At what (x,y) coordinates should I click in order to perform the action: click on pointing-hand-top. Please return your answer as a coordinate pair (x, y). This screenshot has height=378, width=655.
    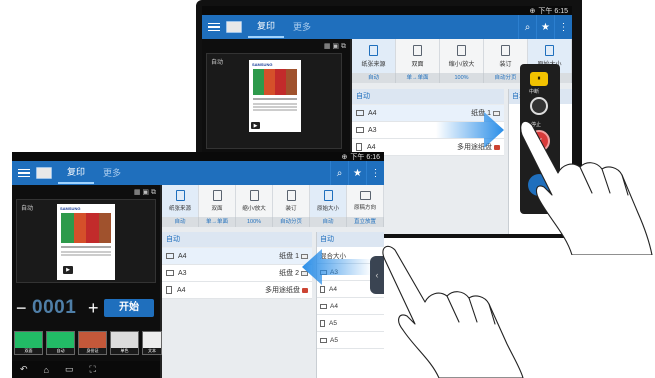
    Looking at the image, I should click on (586, 187).